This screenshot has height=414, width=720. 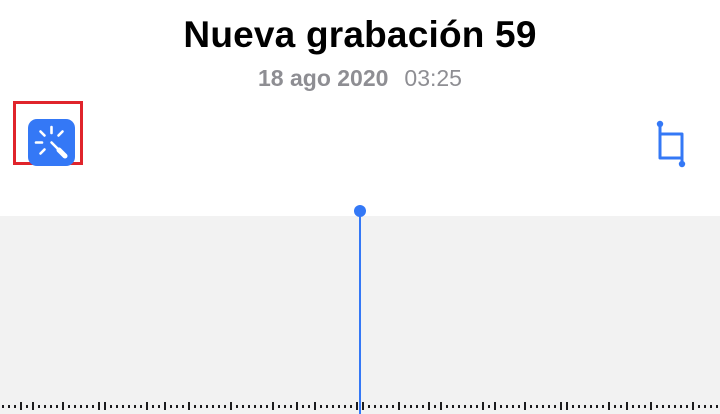 I want to click on trim-button, so click(x=670, y=146).